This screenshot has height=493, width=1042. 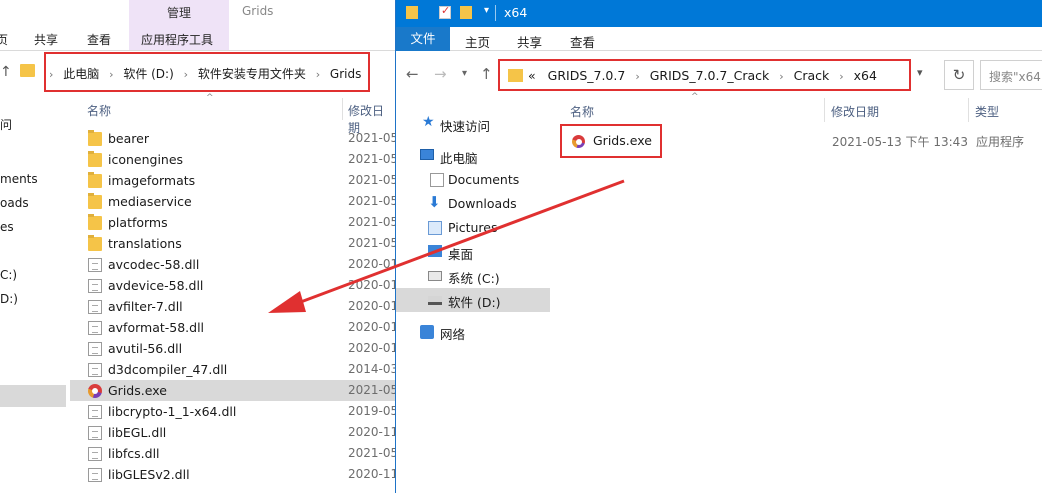 I want to click on file-name: Grids.exe, so click(x=622, y=140).